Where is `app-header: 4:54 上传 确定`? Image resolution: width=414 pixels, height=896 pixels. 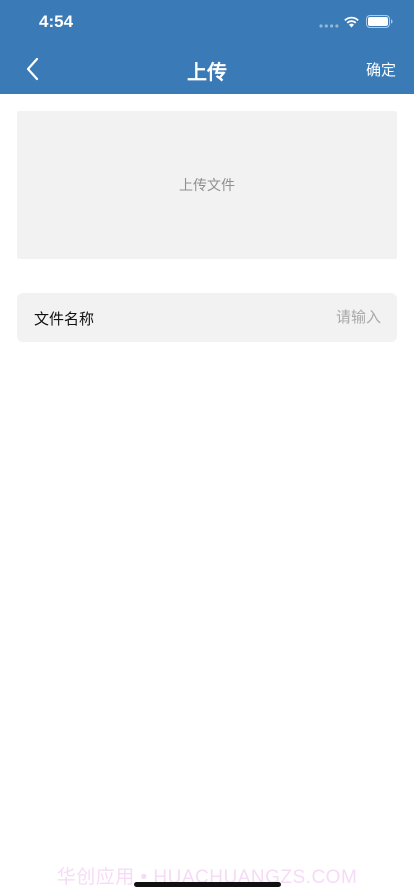
app-header: 4:54 上传 确定 is located at coordinates (207, 47).